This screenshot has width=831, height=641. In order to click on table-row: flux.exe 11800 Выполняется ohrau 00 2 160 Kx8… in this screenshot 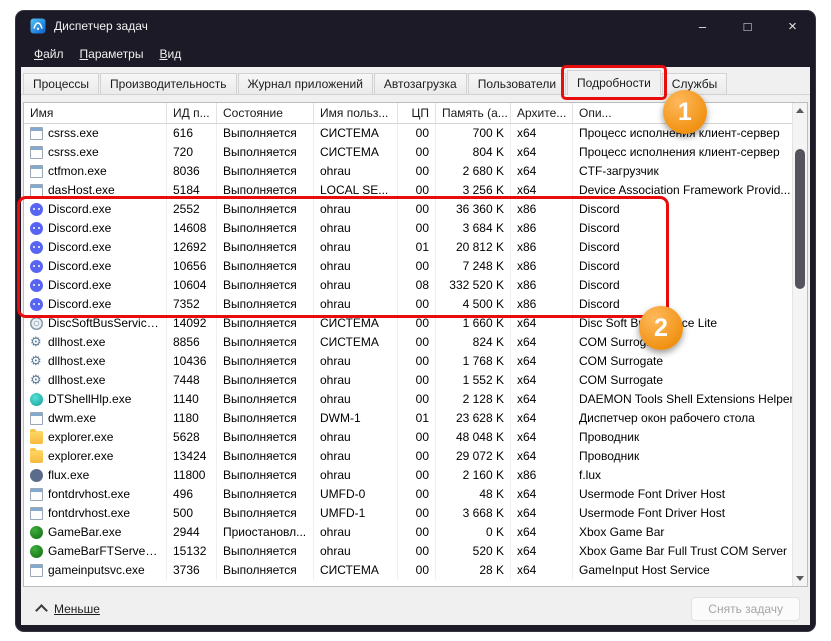, I will do `click(408, 475)`.